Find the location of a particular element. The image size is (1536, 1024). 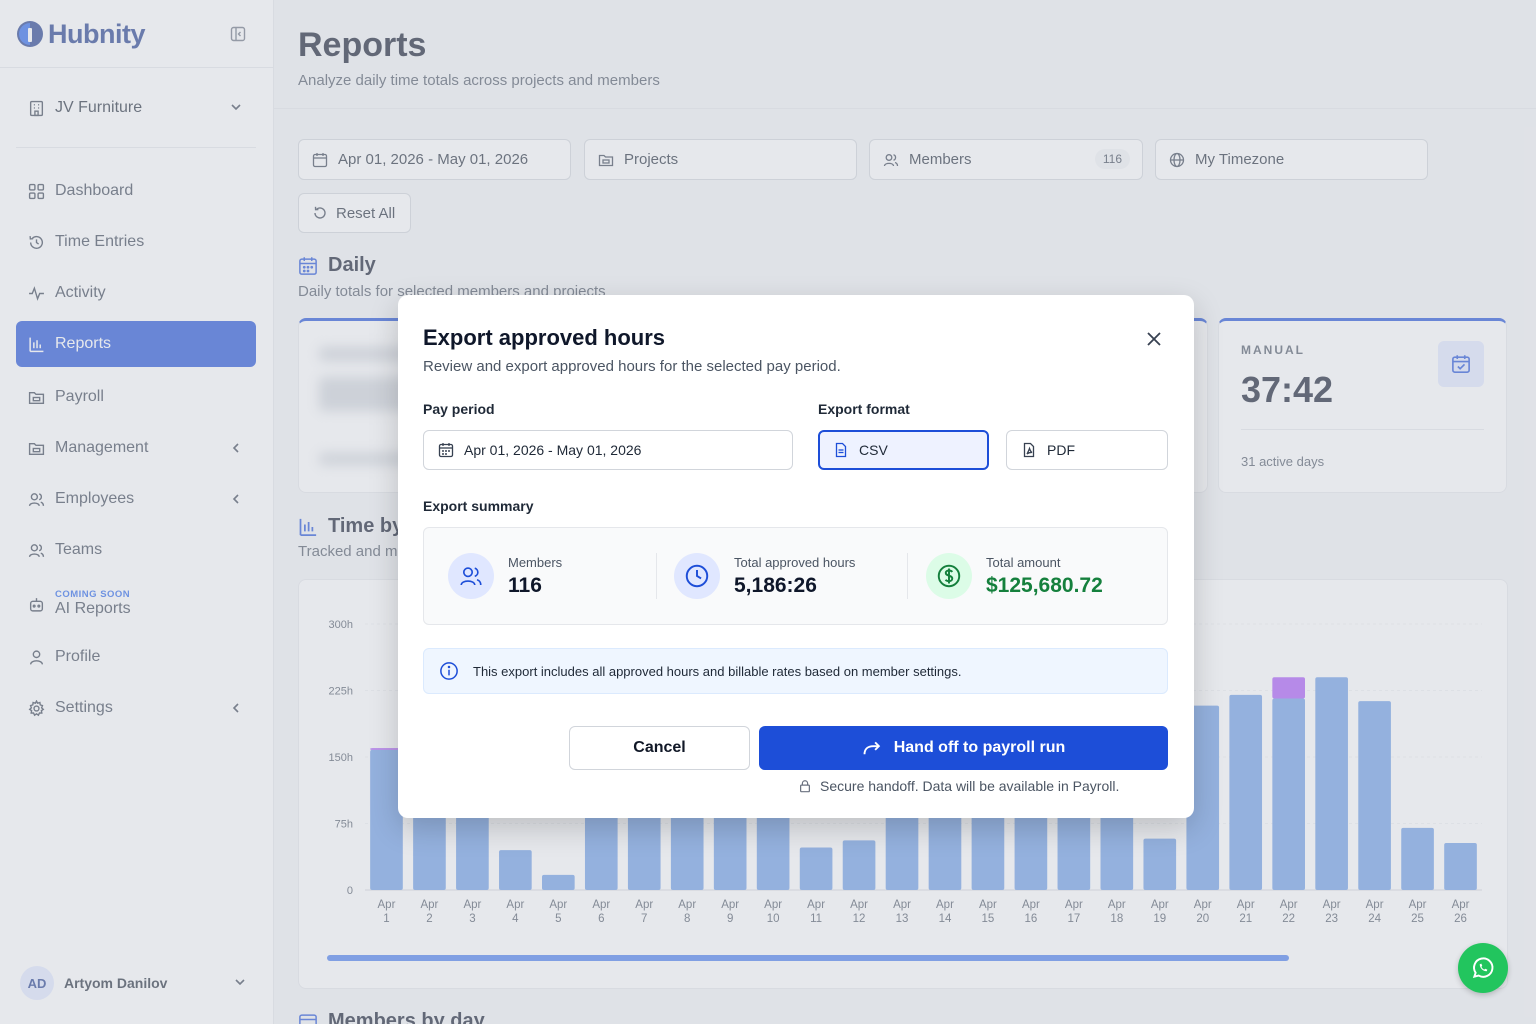

amount-value: $125,680.72 is located at coordinates (1044, 585).